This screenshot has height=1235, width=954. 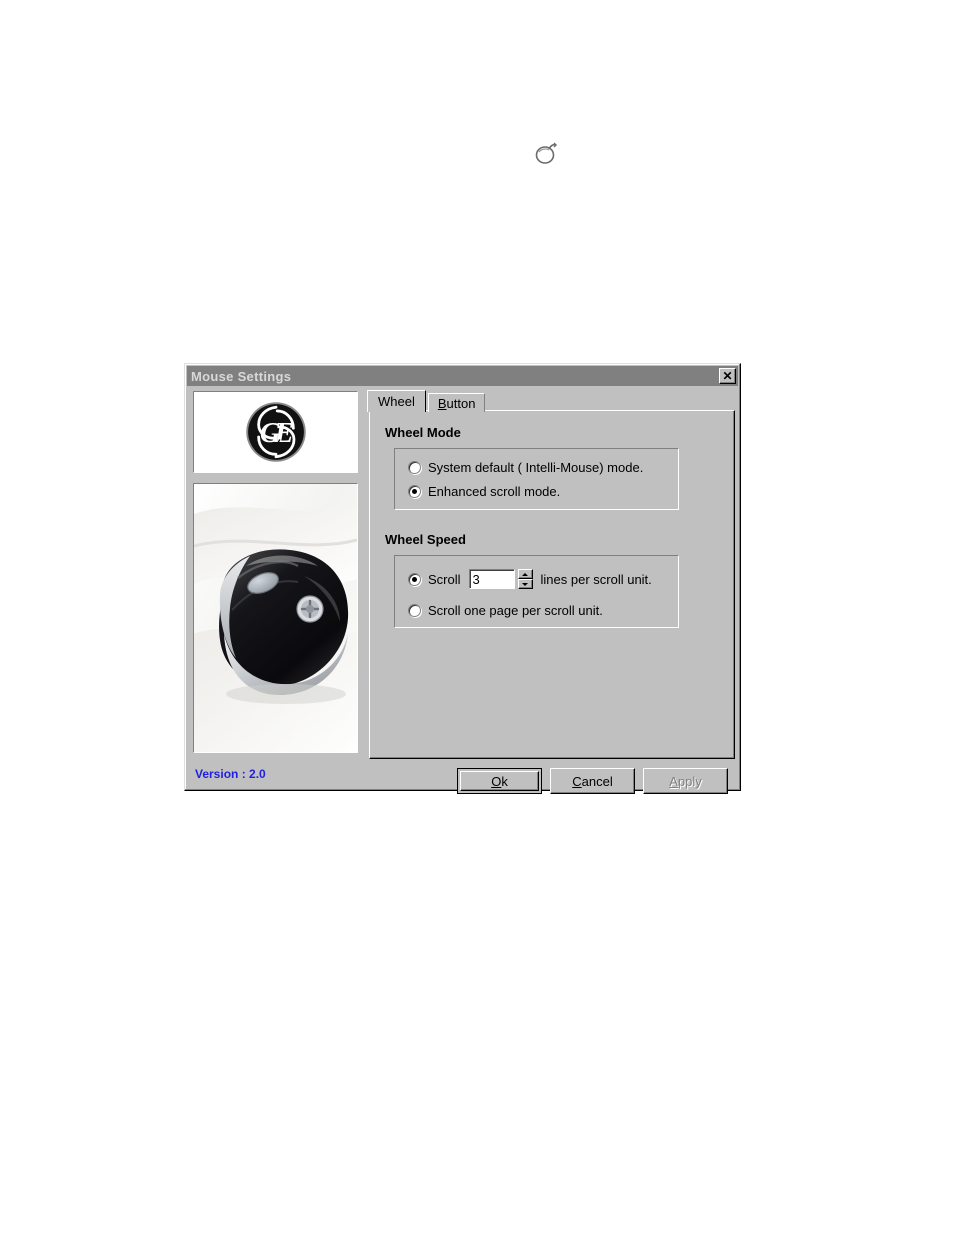 I want to click on version-label: Version : 2.0, so click(x=230, y=774).